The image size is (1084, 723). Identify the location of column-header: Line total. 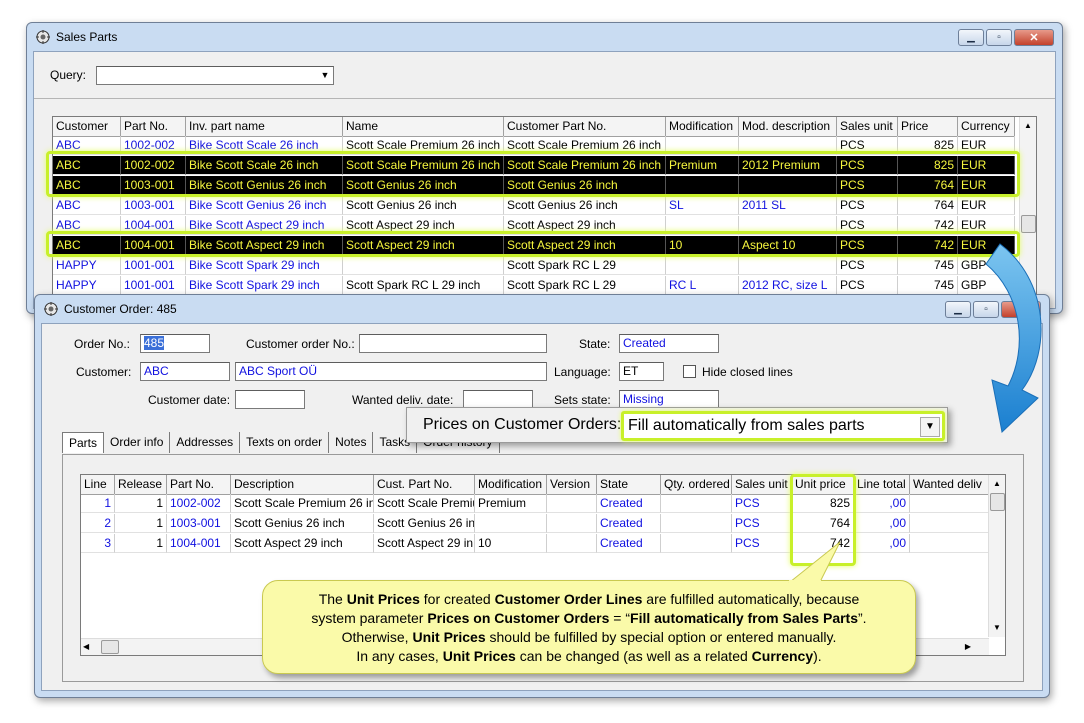
(882, 484).